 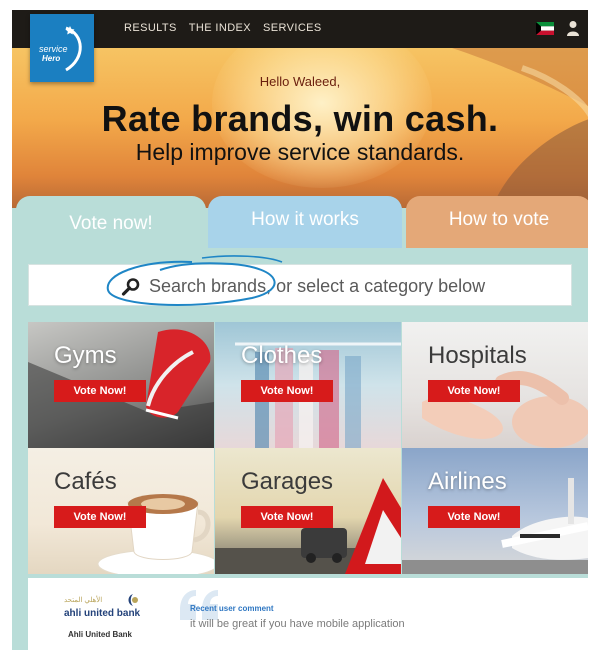 I want to click on hero-subhead: Help improve service standards., so click(x=300, y=152).